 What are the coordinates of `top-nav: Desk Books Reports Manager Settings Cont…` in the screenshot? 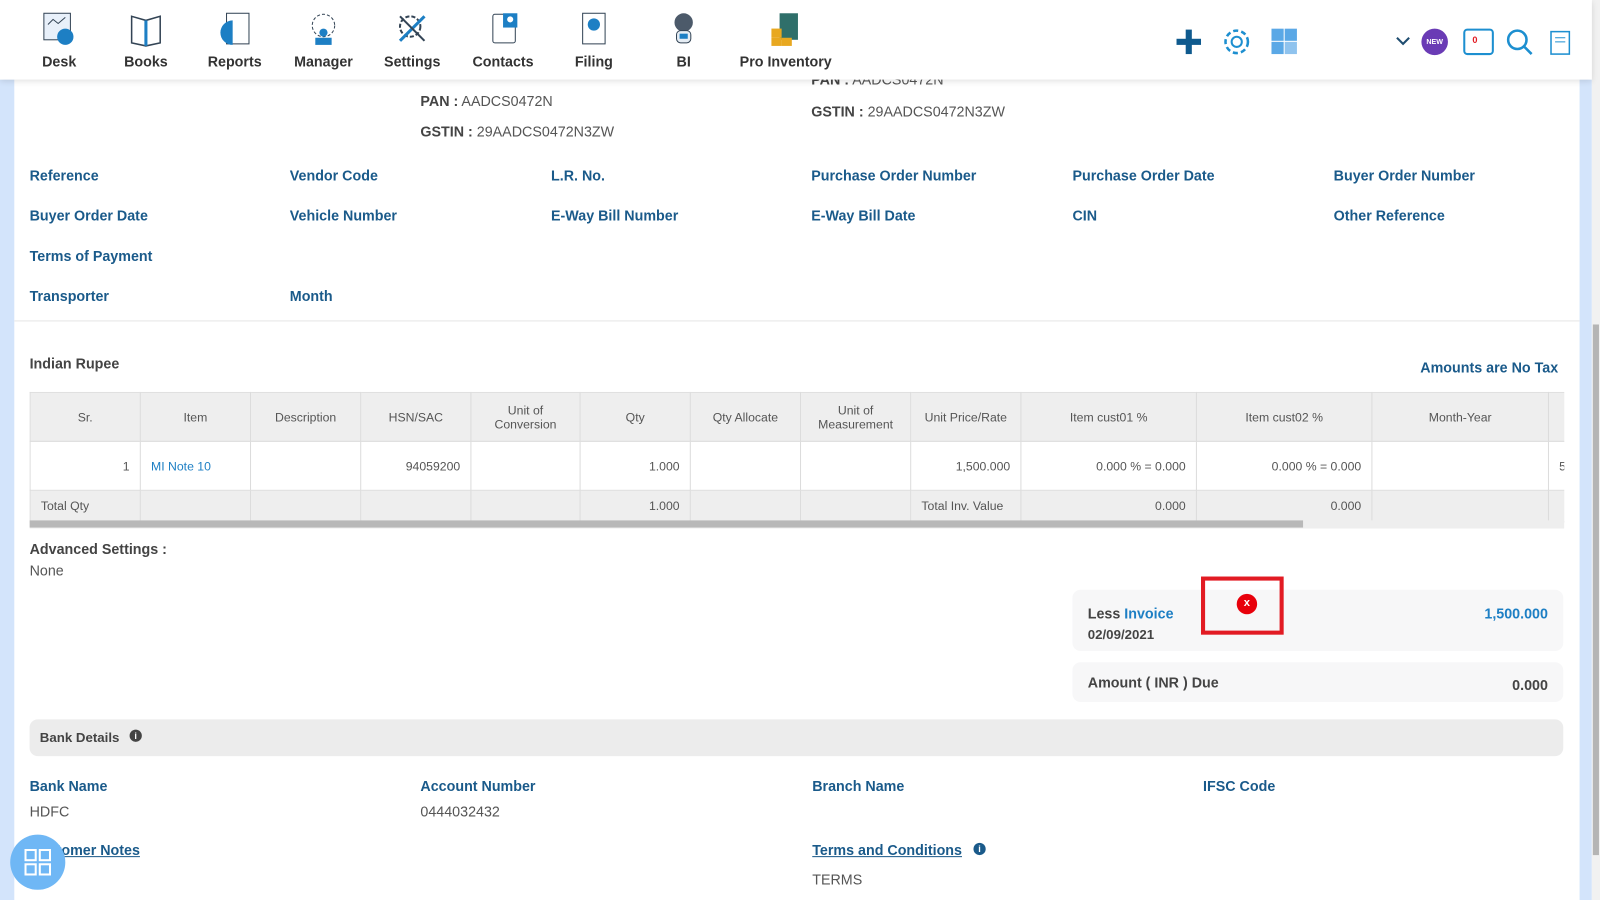 It's located at (796, 40).